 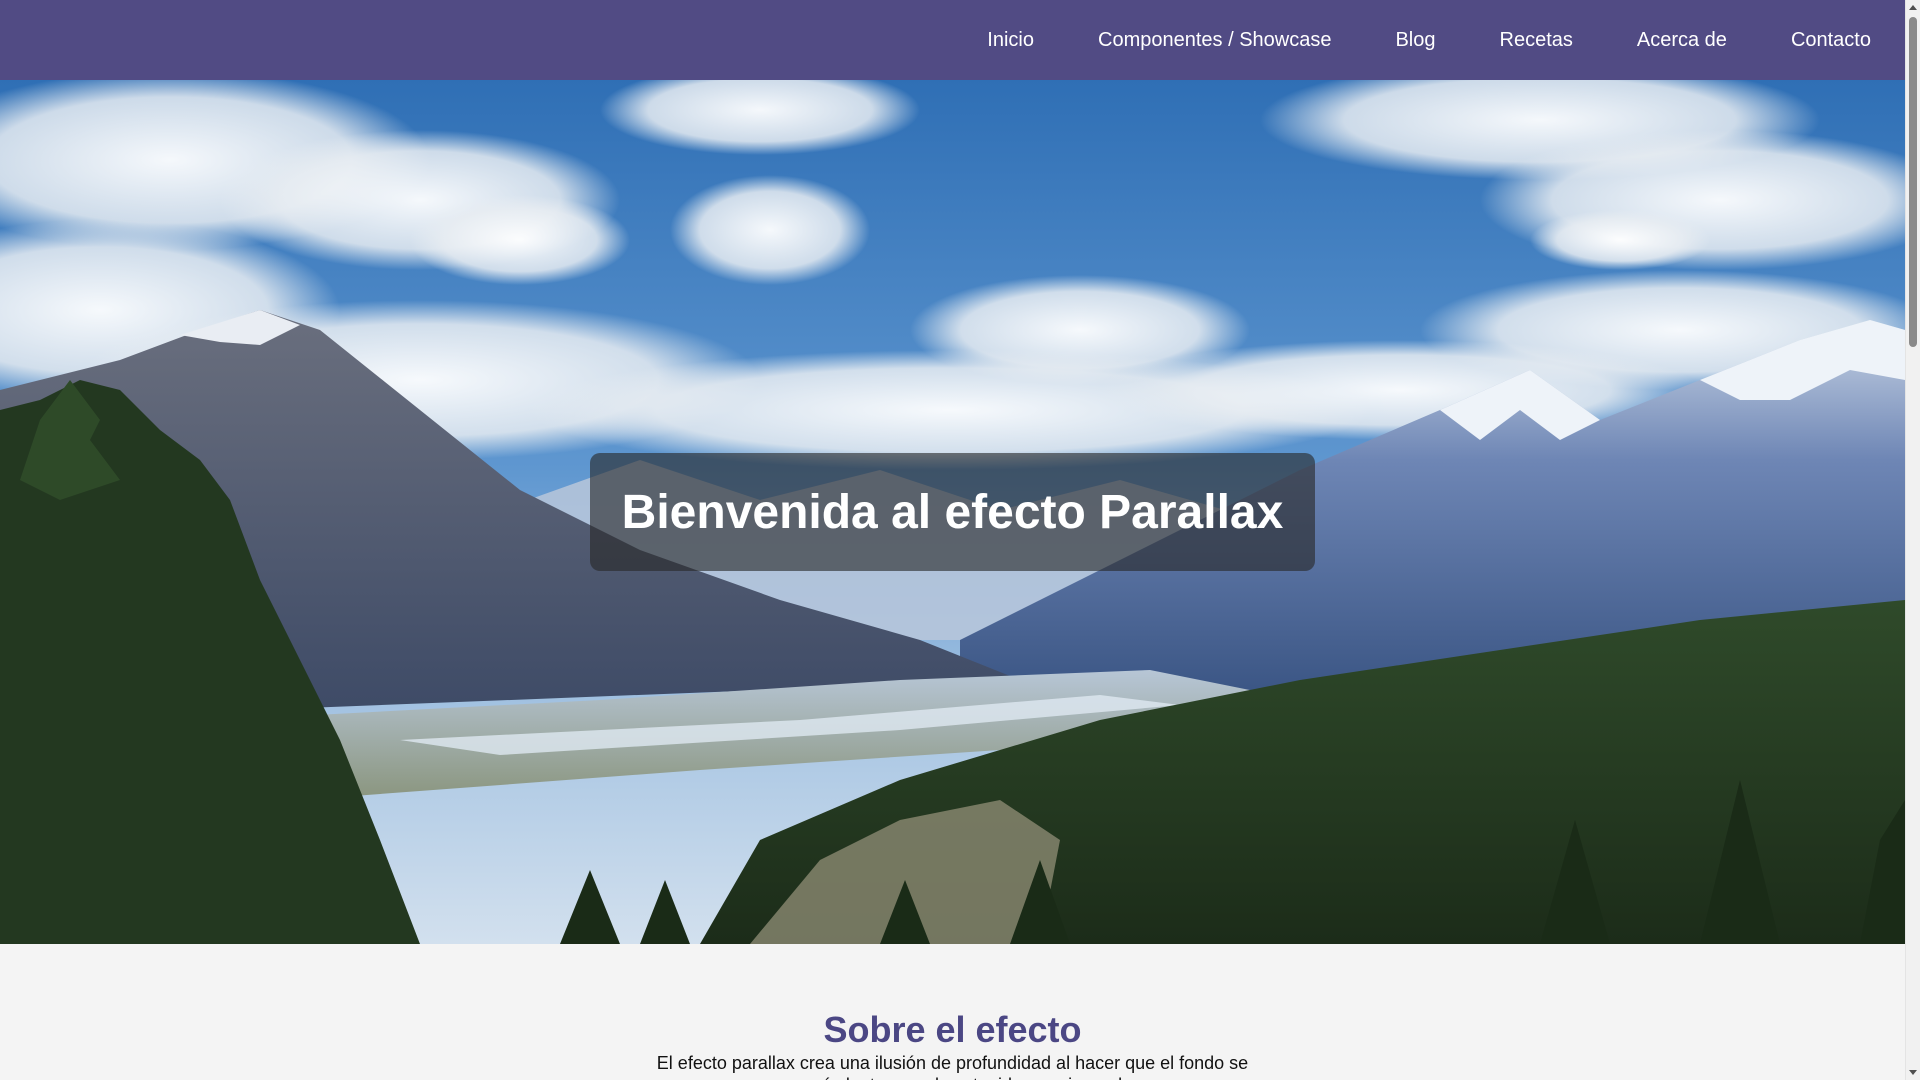 I want to click on nav-link-inicio: Inicio, so click(x=1010, y=40).